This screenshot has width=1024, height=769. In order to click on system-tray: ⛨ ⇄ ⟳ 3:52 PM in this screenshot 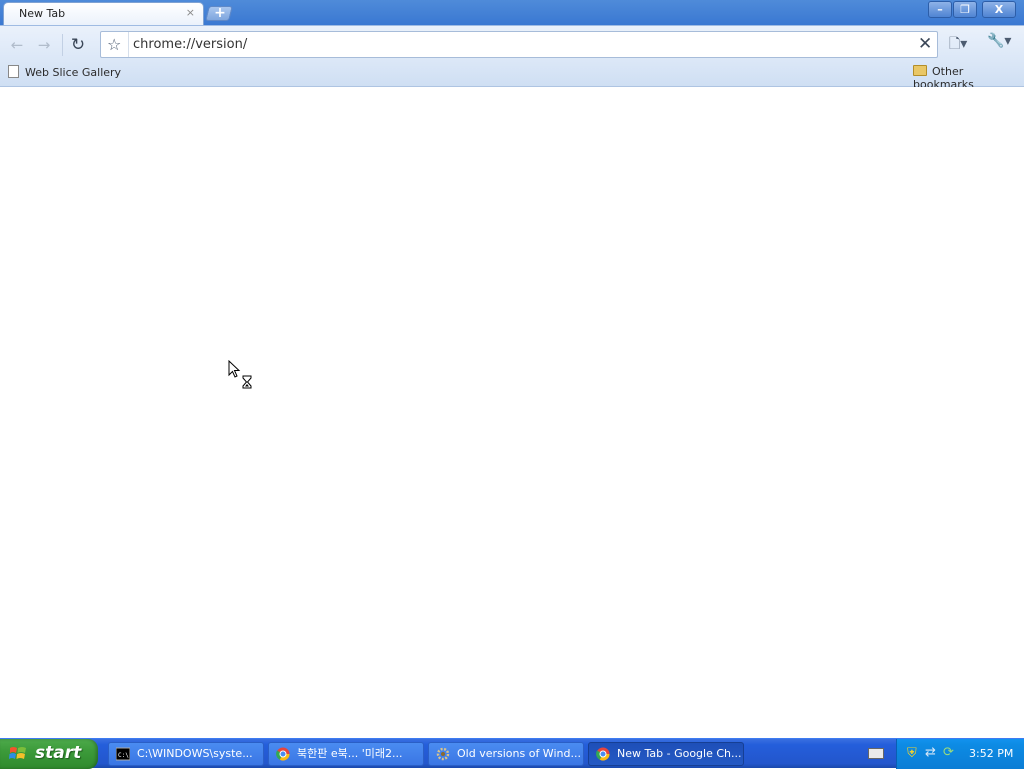, I will do `click(960, 754)`.